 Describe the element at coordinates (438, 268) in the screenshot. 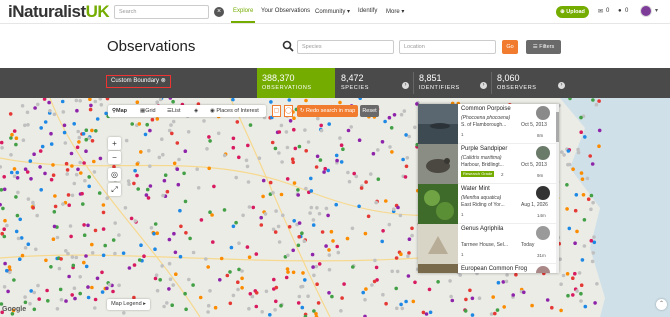

I see `observation-photo` at that location.